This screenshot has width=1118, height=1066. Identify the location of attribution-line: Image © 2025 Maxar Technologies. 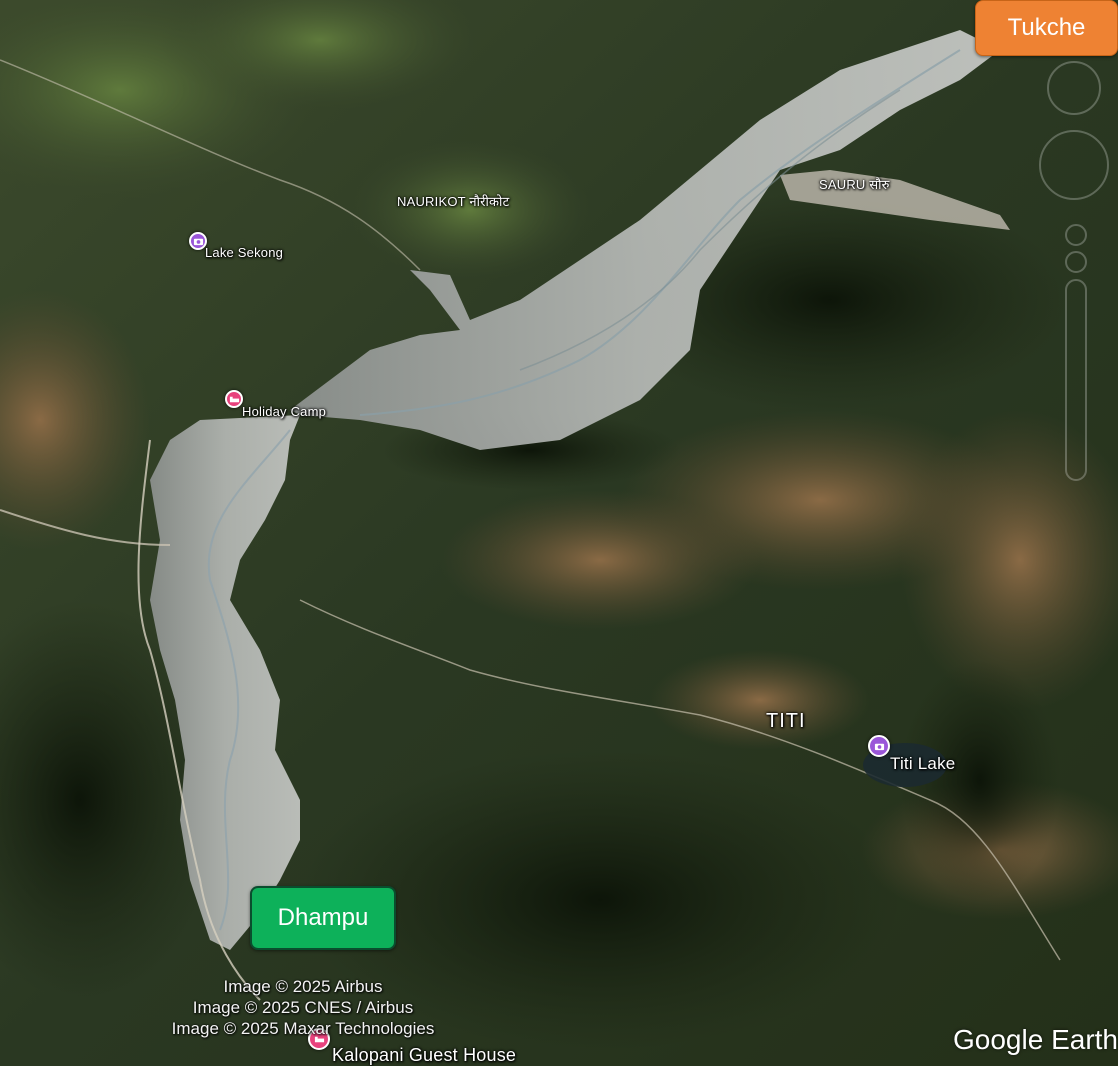
(303, 1028).